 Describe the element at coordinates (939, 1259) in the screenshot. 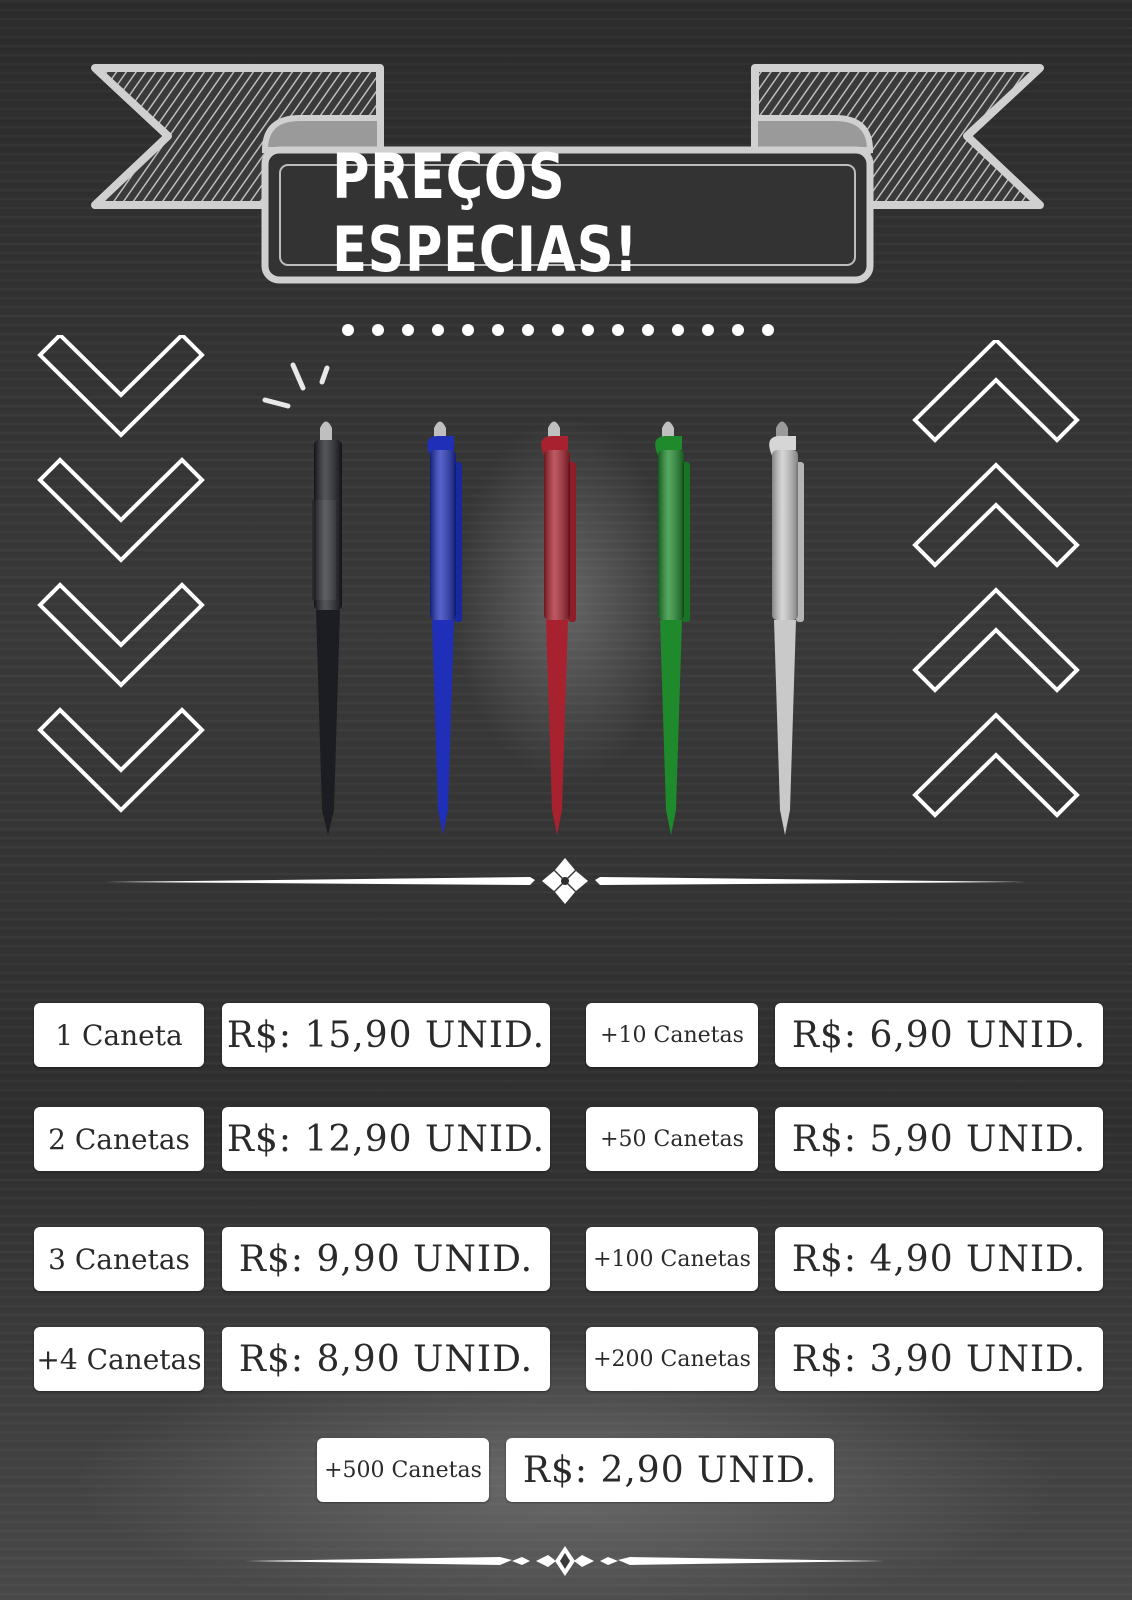

I see `price-box: R$: 4,90 UNID.` at that location.